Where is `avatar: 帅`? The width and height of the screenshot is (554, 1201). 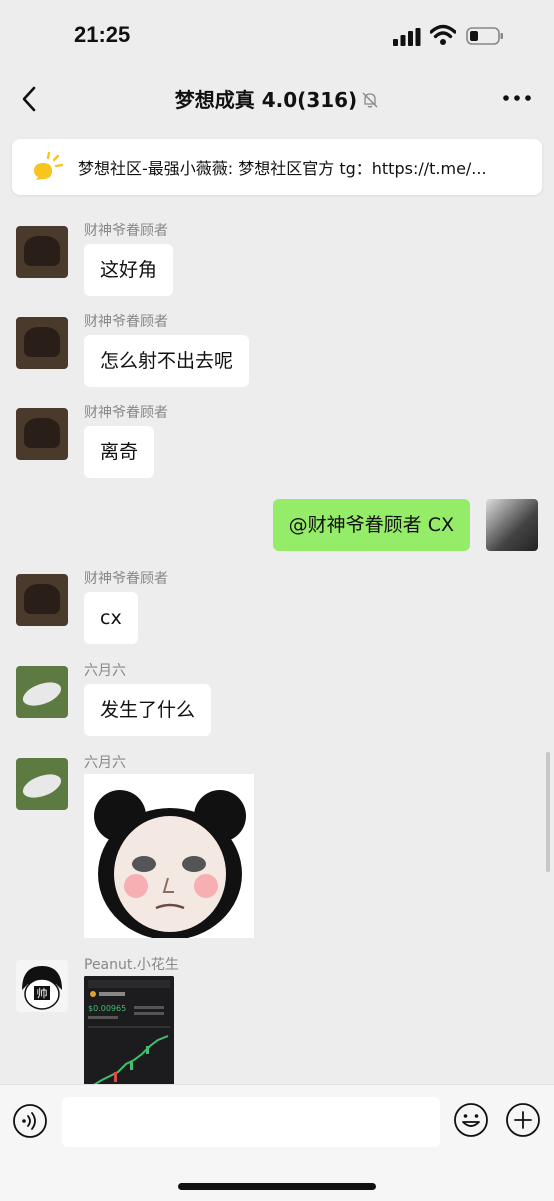 avatar: 帅 is located at coordinates (42, 986).